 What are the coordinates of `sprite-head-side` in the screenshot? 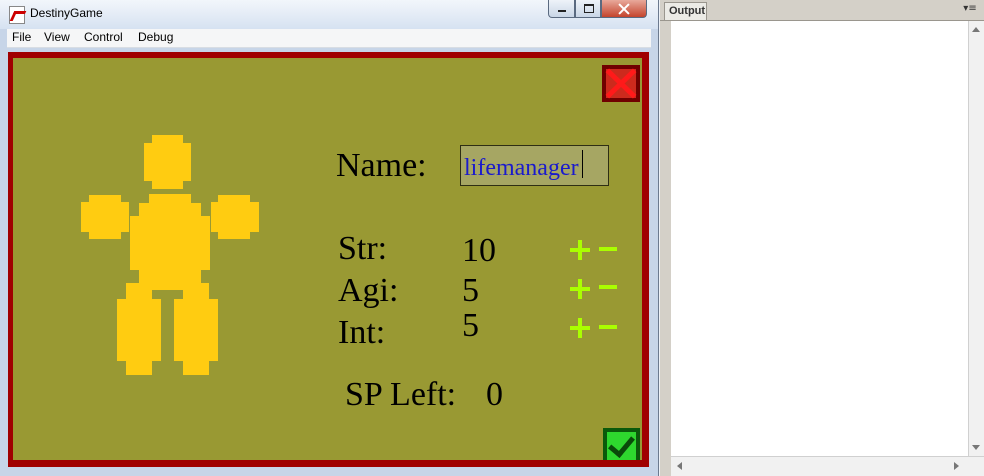 It's located at (167, 162).